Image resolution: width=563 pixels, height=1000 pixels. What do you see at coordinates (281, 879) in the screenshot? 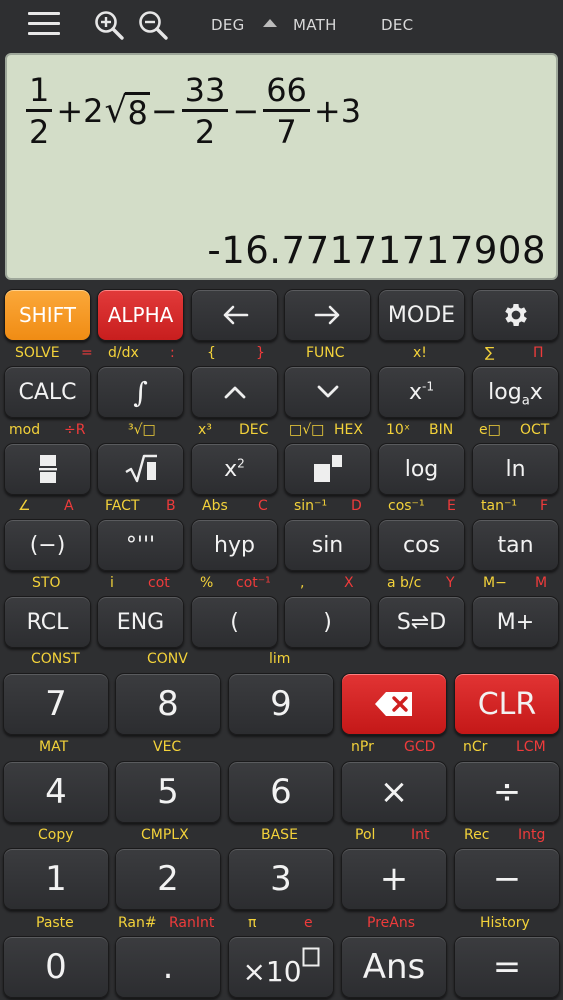
I see `digit-3-button: 3` at bounding box center [281, 879].